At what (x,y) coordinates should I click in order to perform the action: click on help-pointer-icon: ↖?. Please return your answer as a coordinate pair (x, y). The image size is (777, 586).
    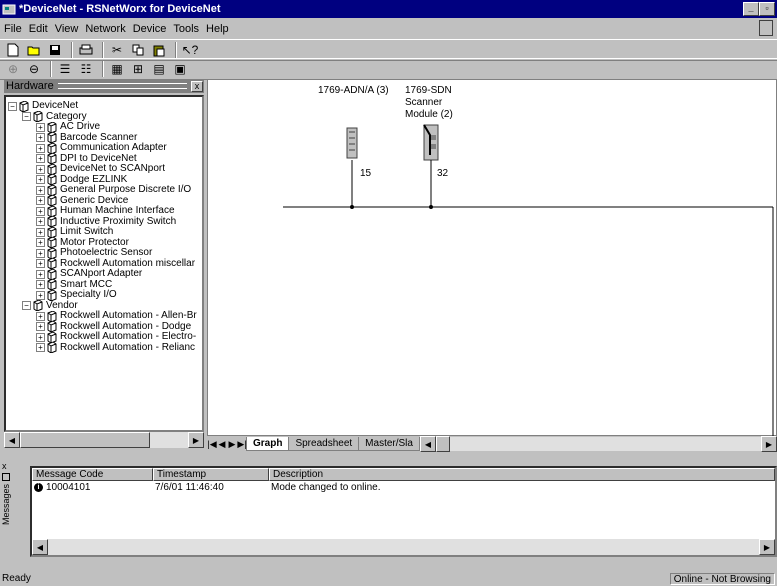
    Looking at the image, I should click on (190, 50).